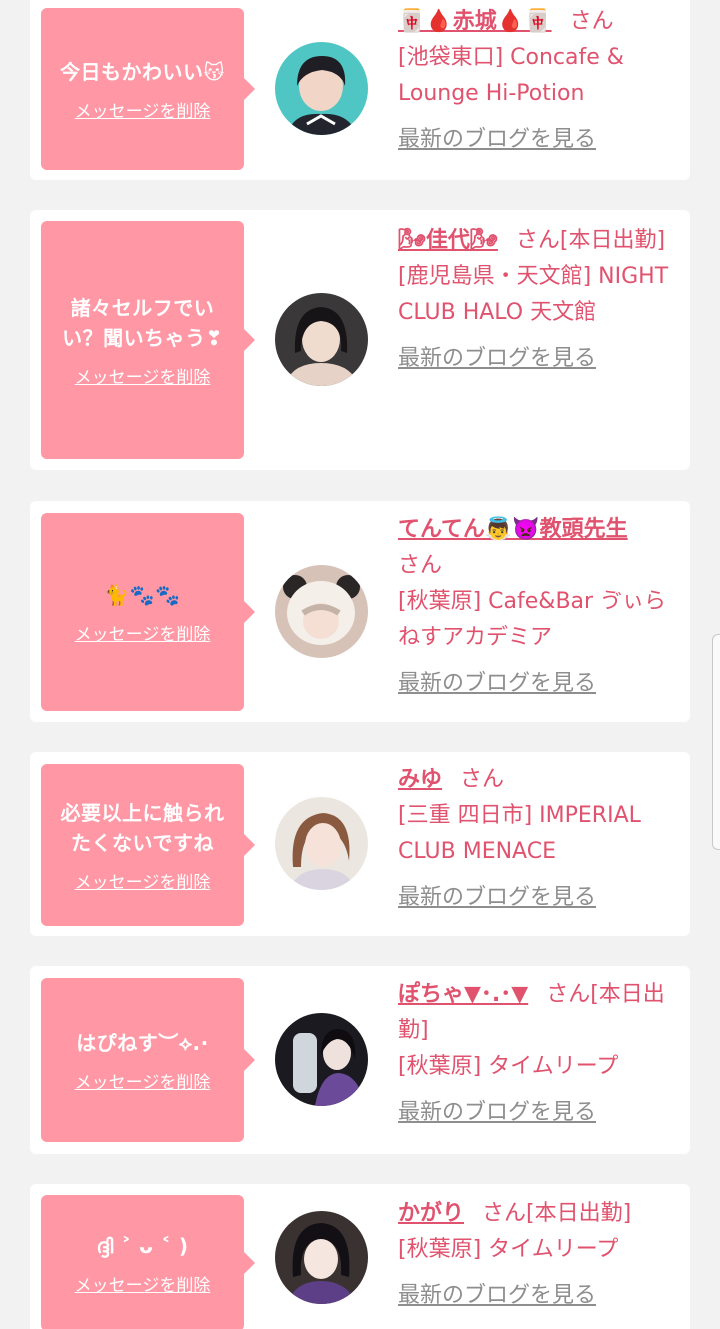 The image size is (720, 1329). Describe the element at coordinates (532, 619) in the screenshot. I see `shop-name: [秋葉原] Cafe&Bar ゔぃらねすアカデミア` at that location.